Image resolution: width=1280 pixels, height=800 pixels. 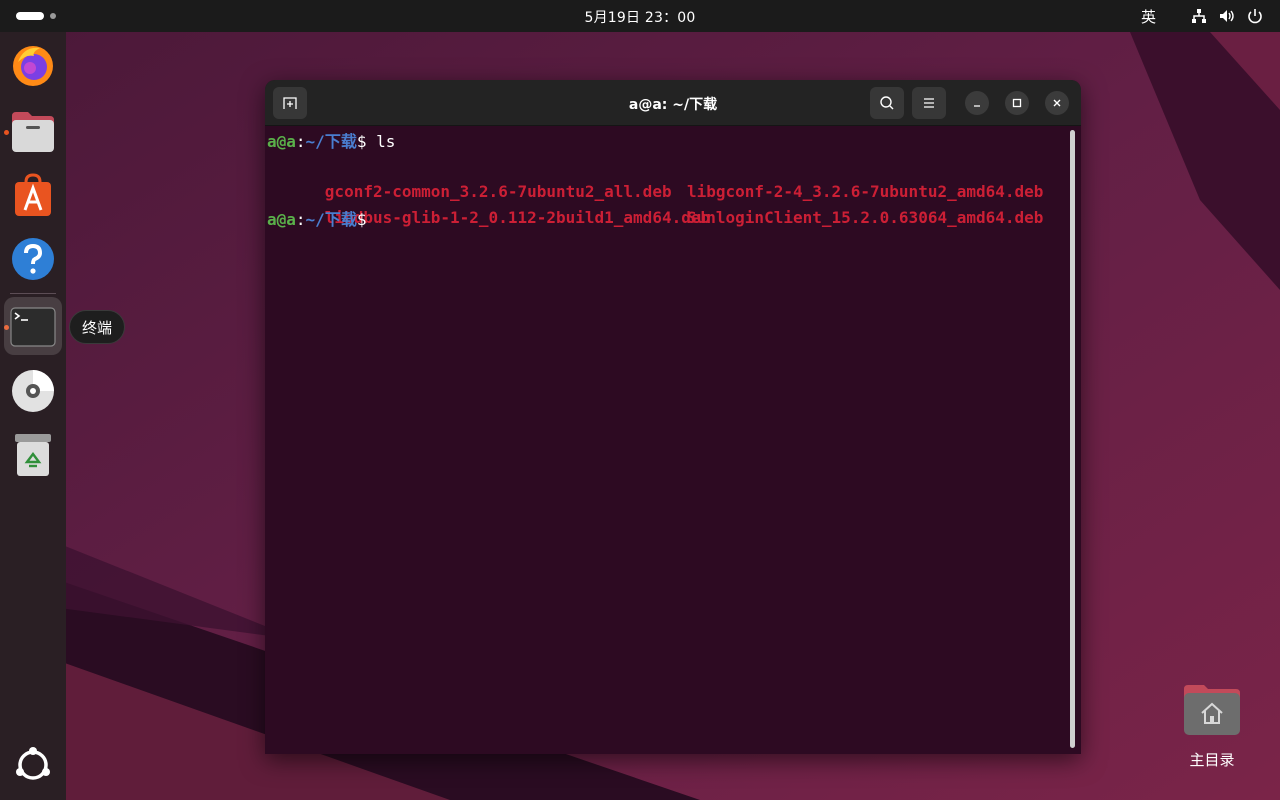 I want to click on app-center-icon, so click(x=33, y=194).